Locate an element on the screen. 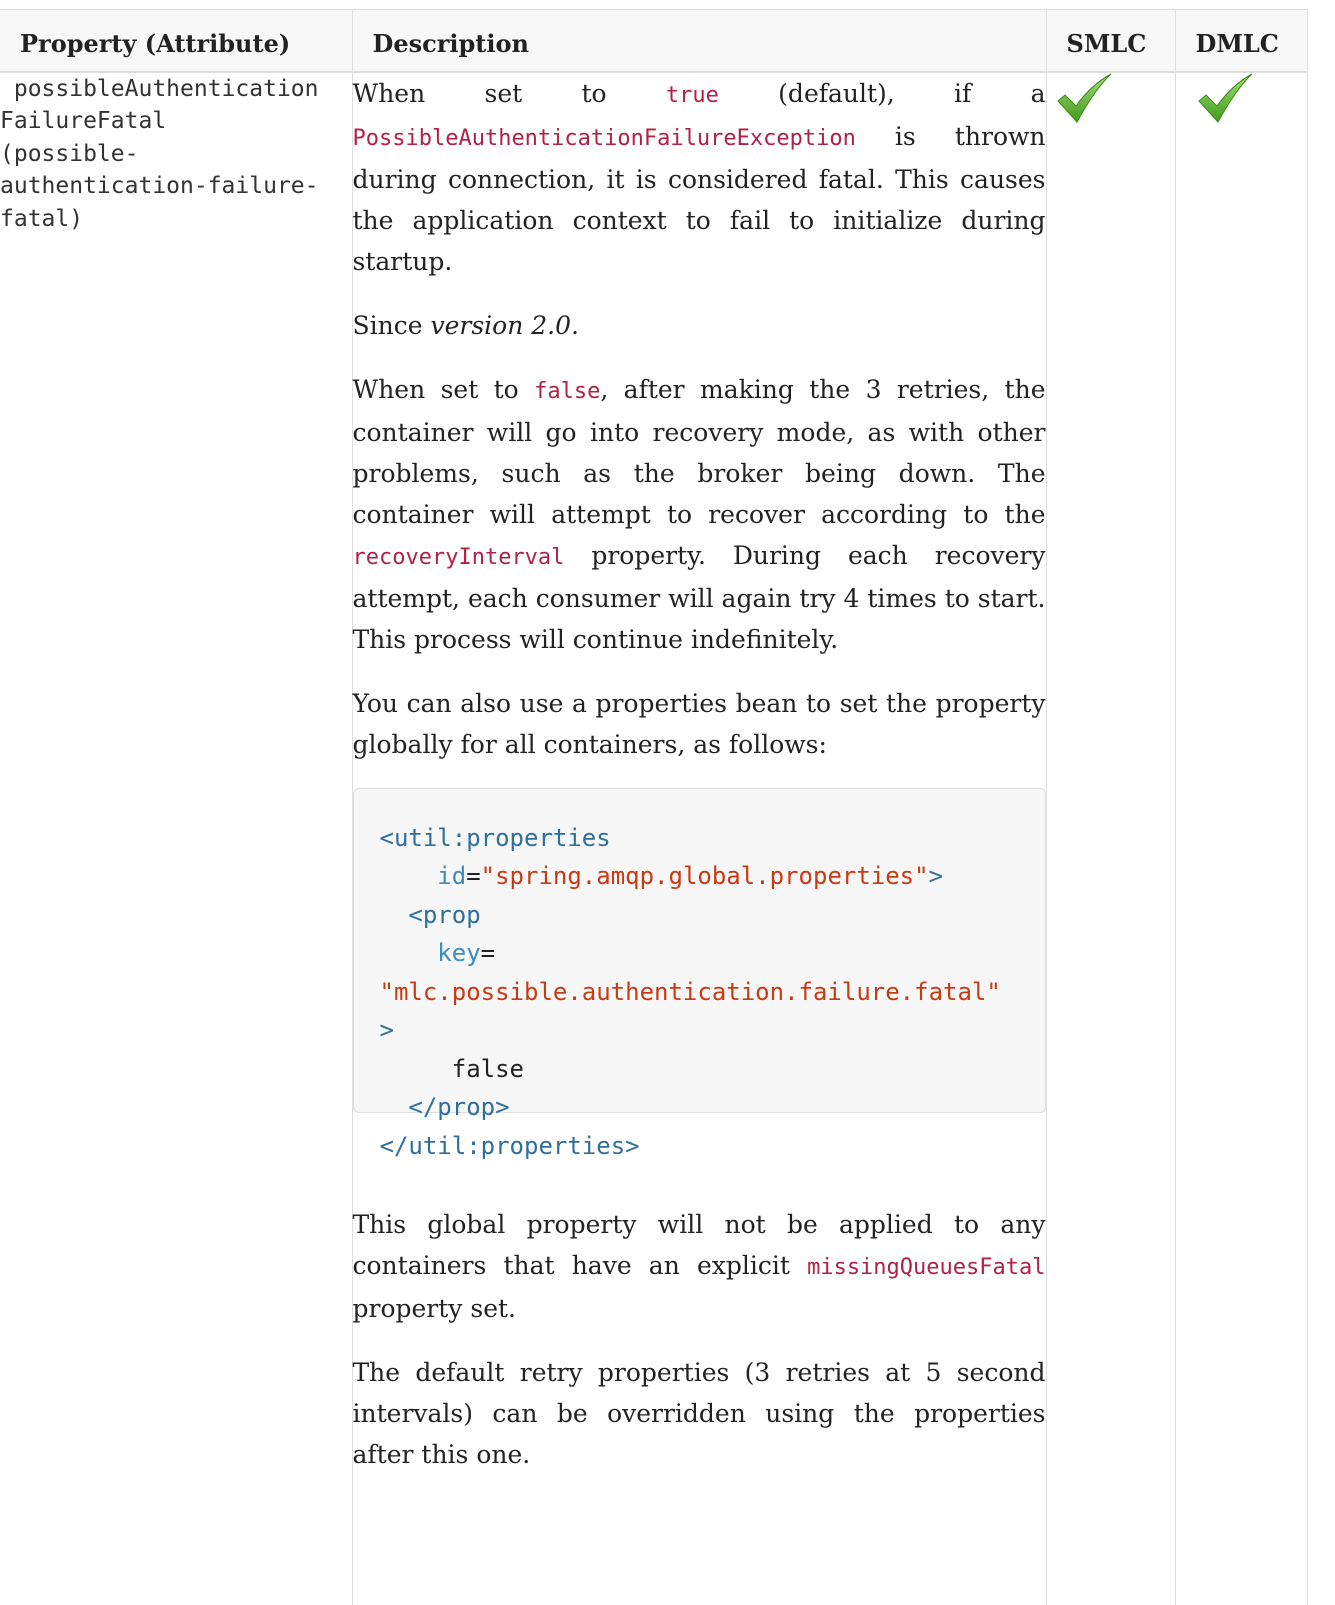  property-name-line: (possible- is located at coordinates (69, 153).